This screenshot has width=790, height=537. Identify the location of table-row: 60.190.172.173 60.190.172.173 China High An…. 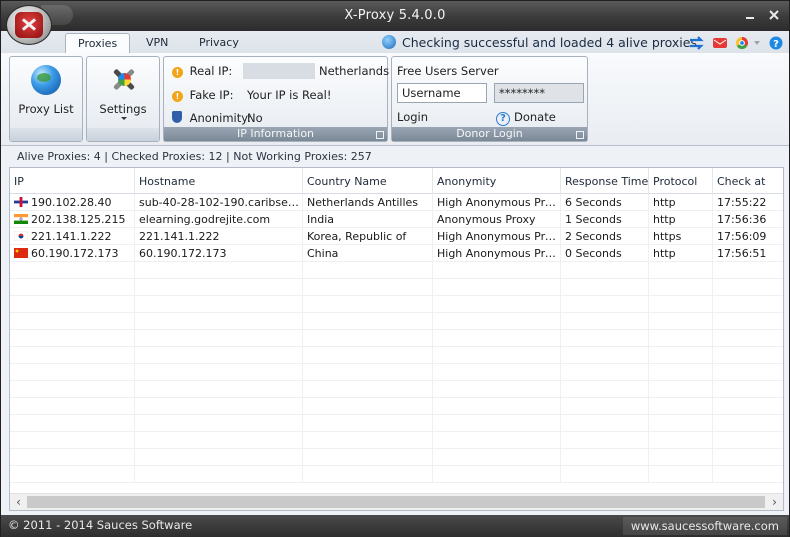
(396, 253).